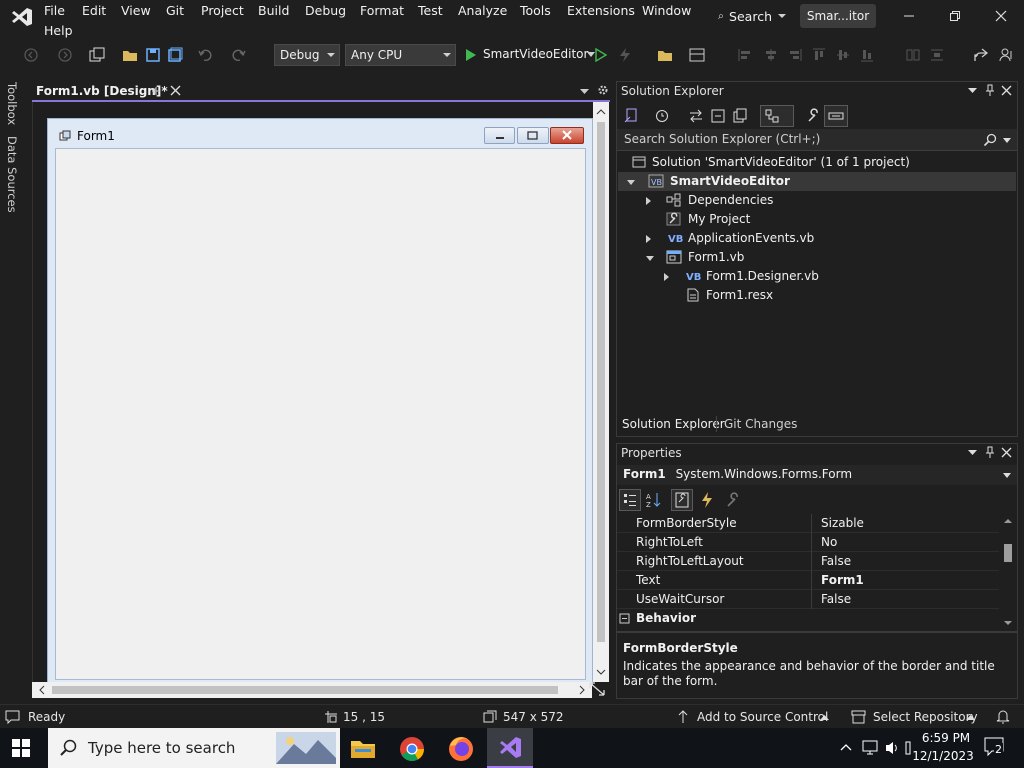  I want to click on form-close-button, so click(567, 135).